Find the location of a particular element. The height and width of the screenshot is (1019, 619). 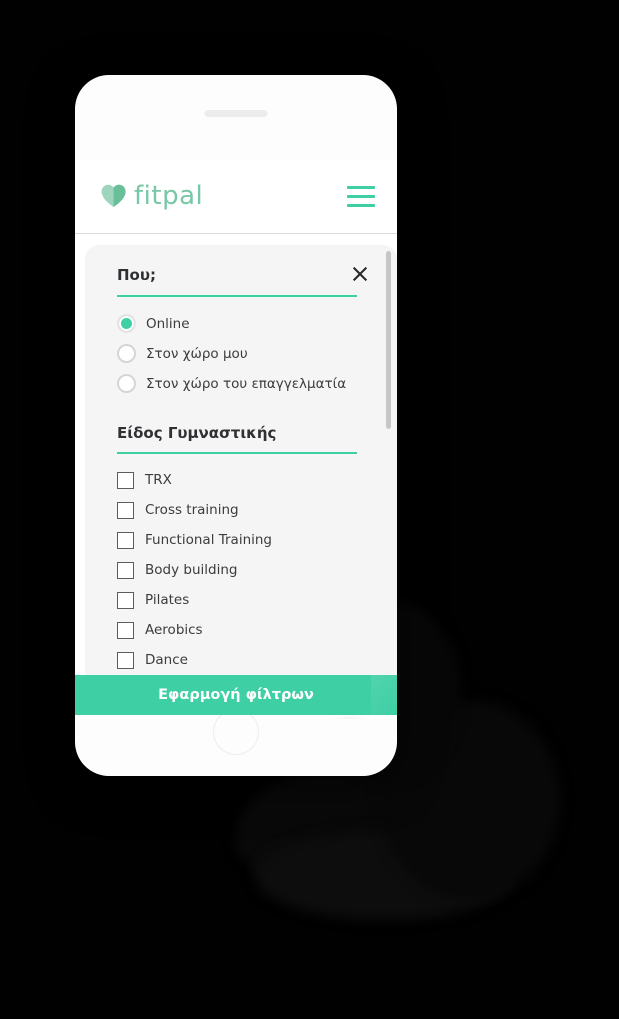

brand-logo: fitpal is located at coordinates (152, 196).